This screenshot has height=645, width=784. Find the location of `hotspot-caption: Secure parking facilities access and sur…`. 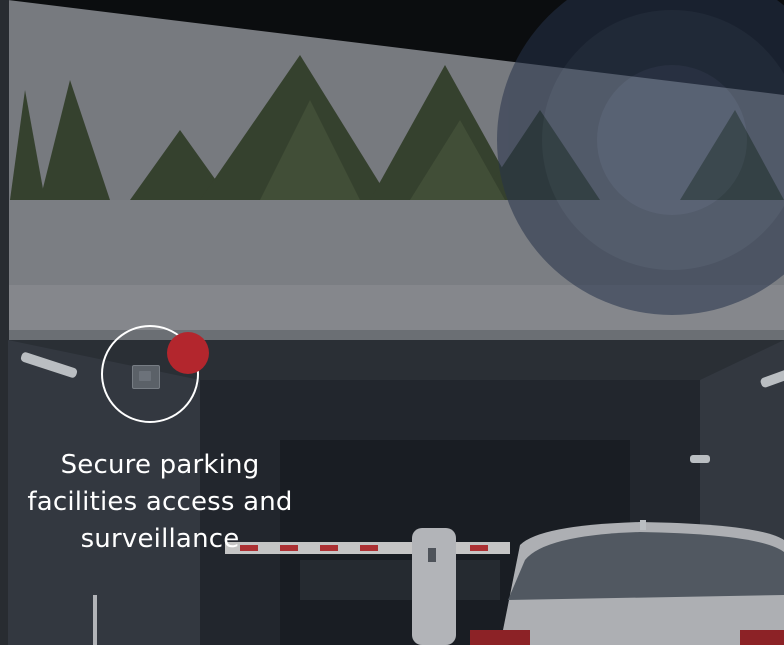

hotspot-caption: Secure parking facilities access and sur… is located at coordinates (160, 502).